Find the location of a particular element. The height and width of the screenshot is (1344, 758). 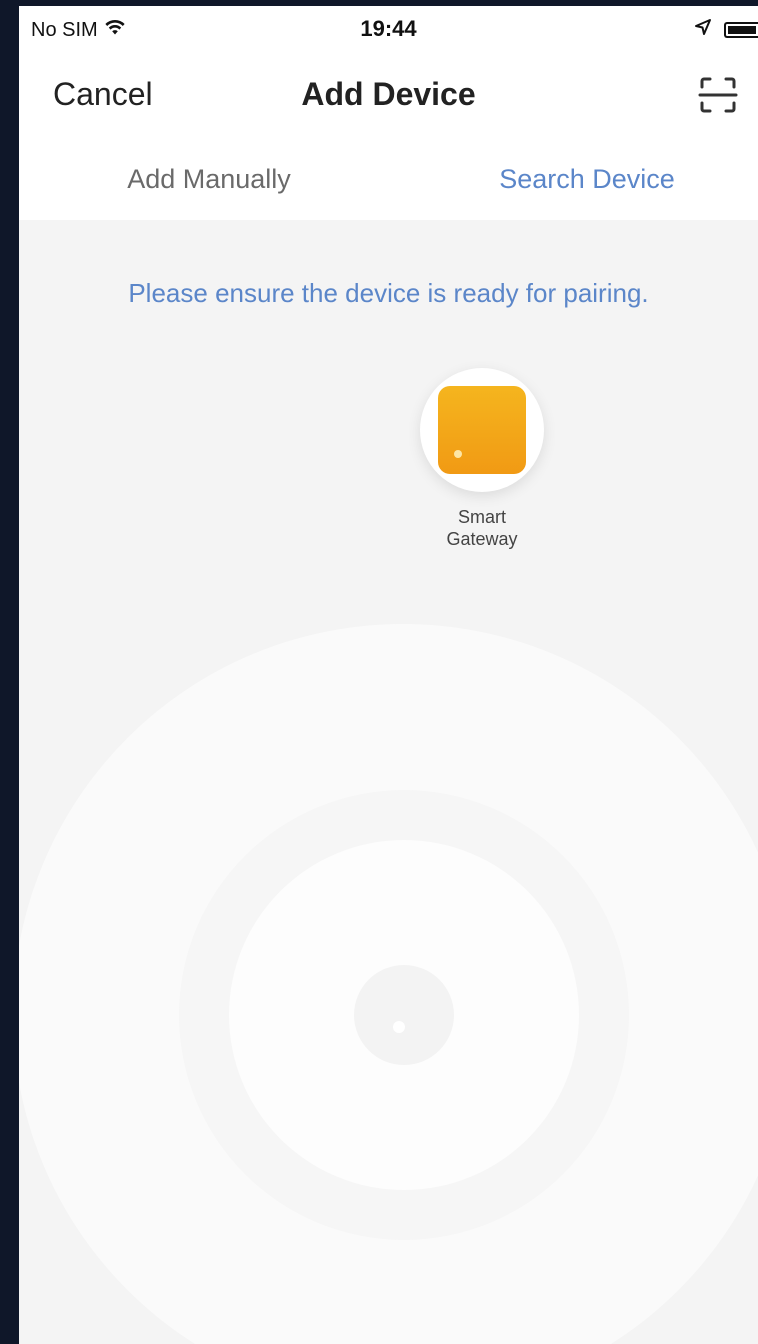

status-bar: No SIM 19:44 is located at coordinates (388, 29).